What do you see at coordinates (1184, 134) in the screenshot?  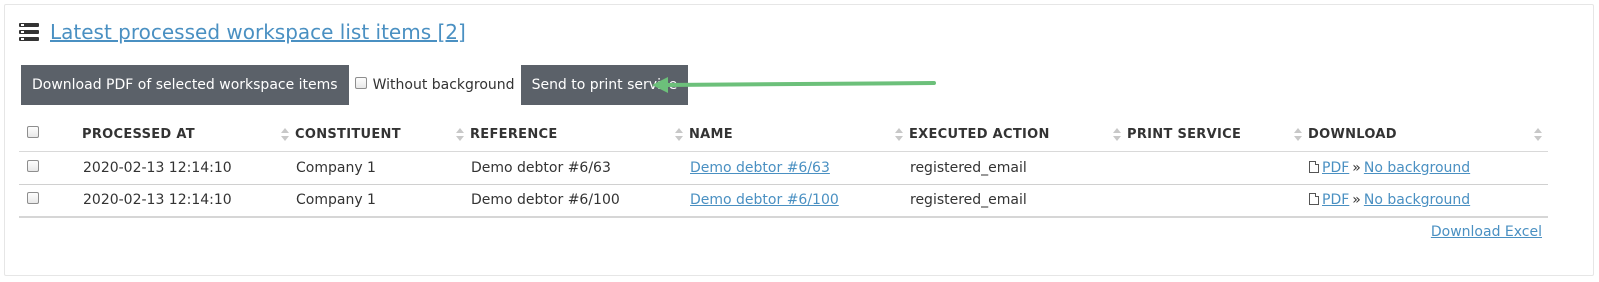 I see `column-label: PRINT SERVICE` at bounding box center [1184, 134].